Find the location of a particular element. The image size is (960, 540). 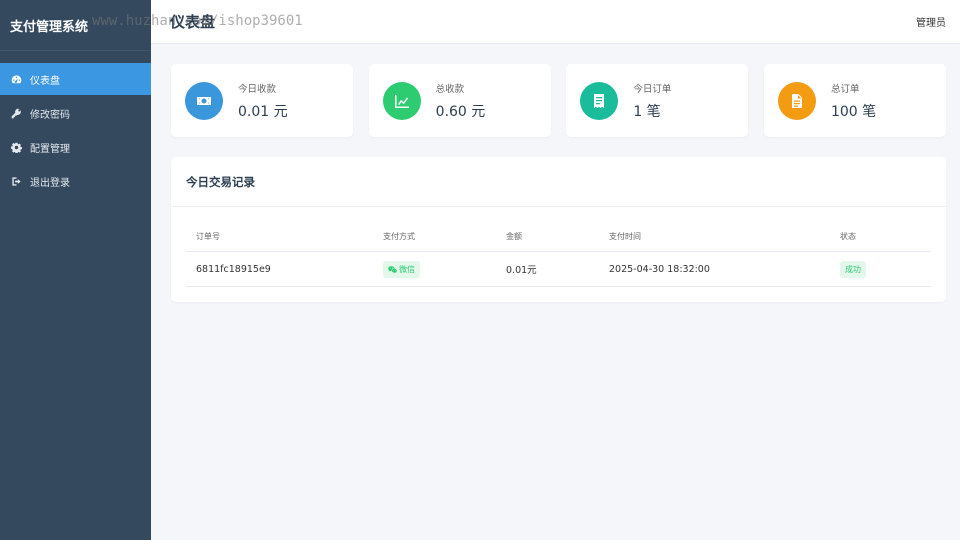

brand-title: 支付管理系统 is located at coordinates (75, 25).